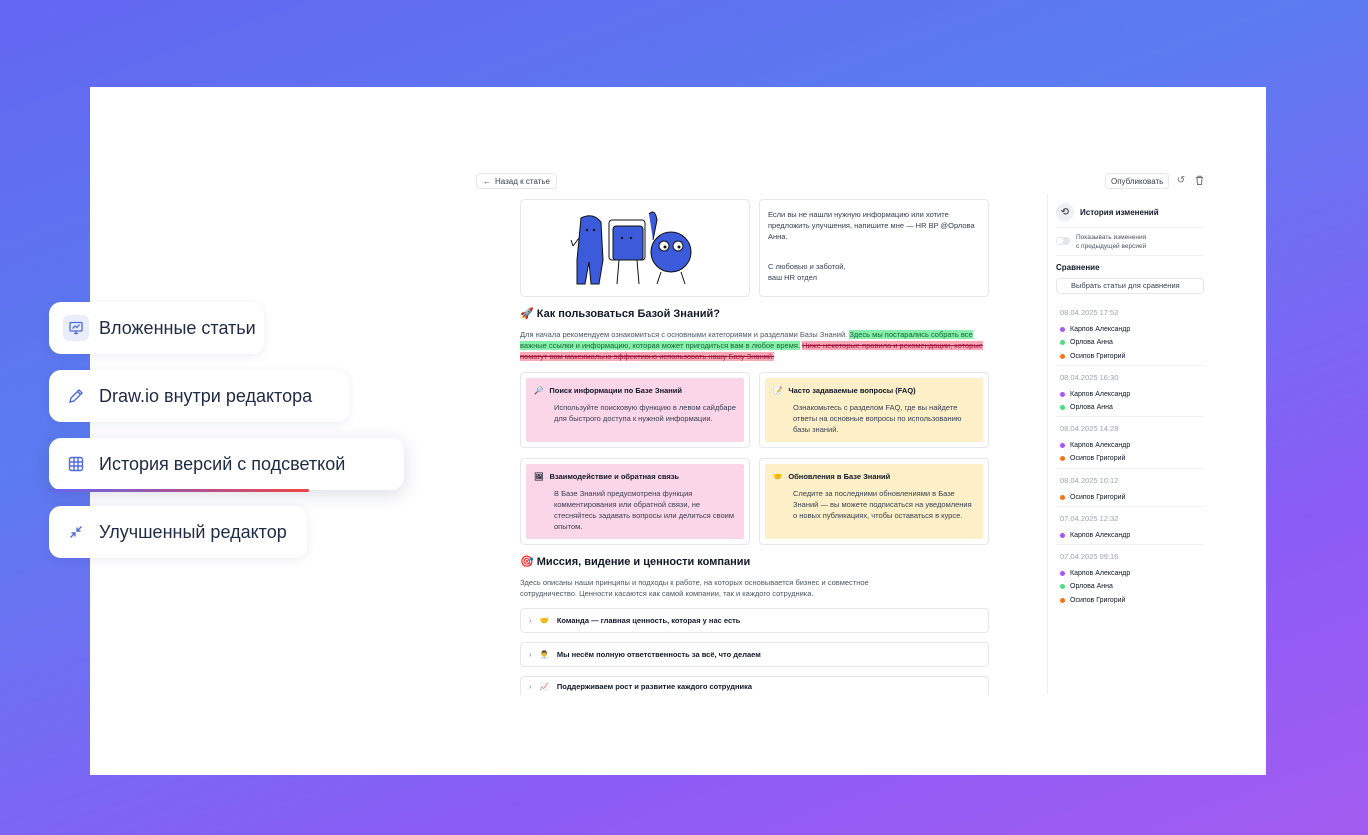 The image size is (1368, 835). I want to click on history-icon: ⟲, so click(1065, 212).